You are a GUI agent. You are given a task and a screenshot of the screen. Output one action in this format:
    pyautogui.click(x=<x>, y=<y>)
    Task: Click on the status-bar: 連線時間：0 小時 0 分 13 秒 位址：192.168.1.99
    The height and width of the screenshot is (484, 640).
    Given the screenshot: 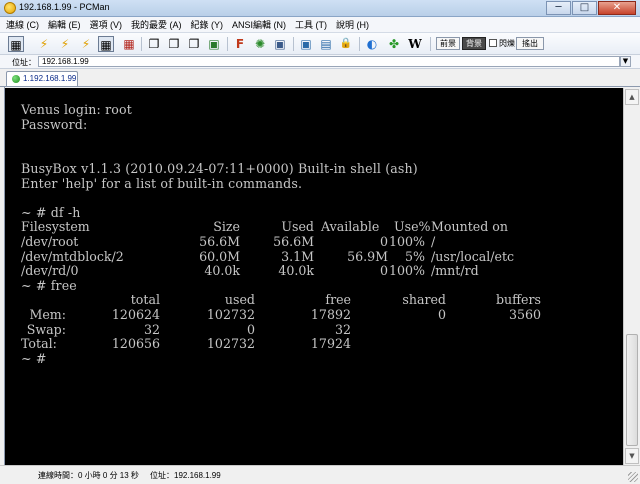 What is the action you would take?
    pyautogui.click(x=320, y=474)
    